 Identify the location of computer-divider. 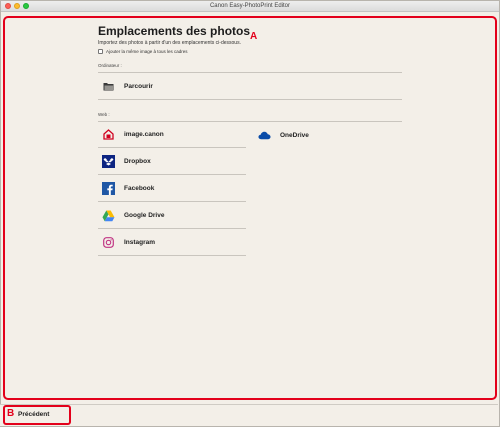
(250, 72).